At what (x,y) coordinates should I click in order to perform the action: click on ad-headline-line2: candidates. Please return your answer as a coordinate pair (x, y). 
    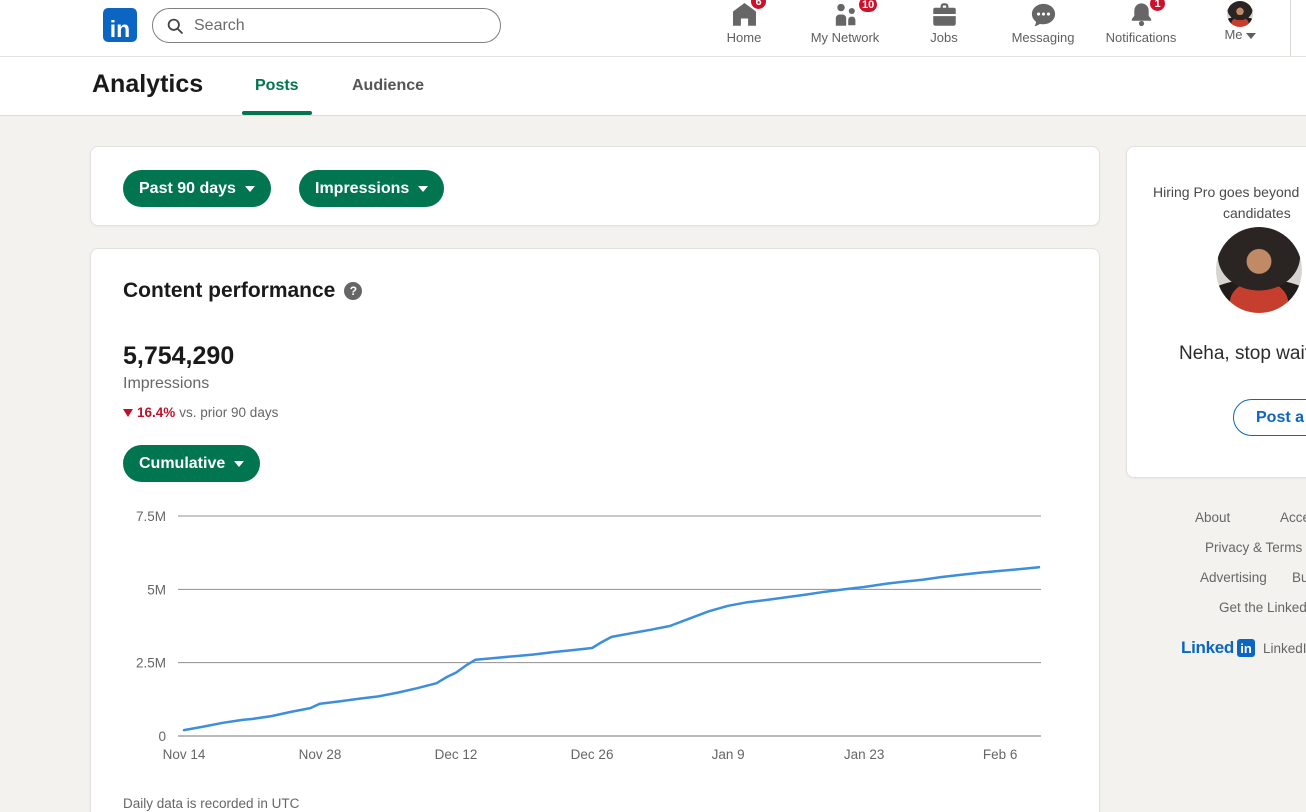
    Looking at the image, I should click on (1257, 213).